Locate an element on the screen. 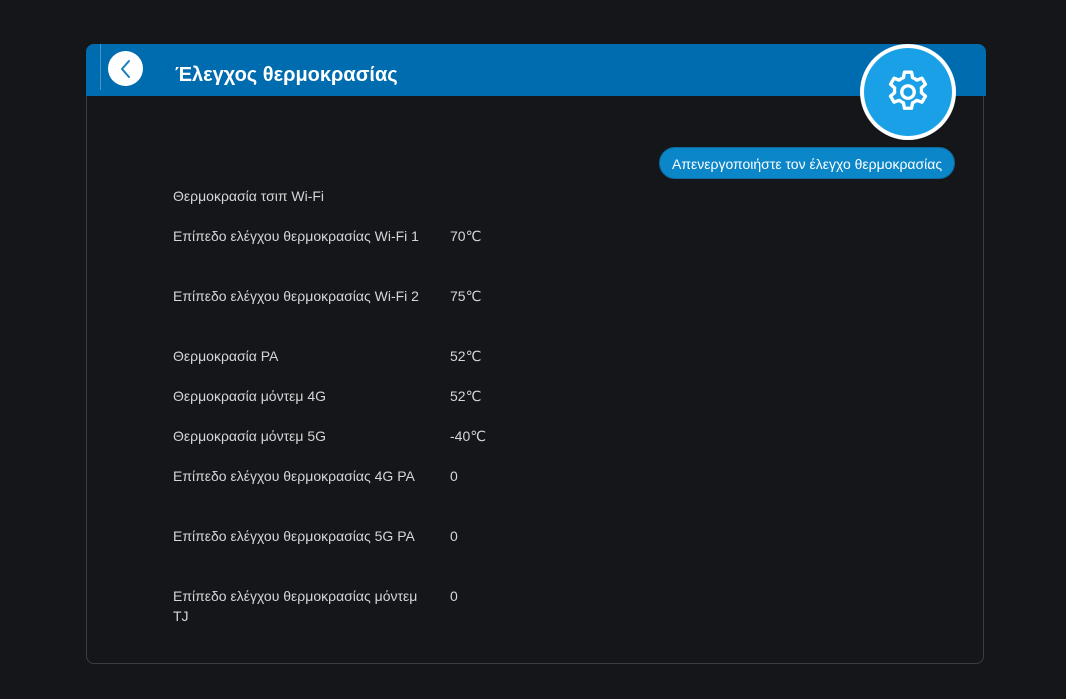 The height and width of the screenshot is (699, 1066). section-label: Θερμοκρασία τσιπ Wi-Fi is located at coordinates (249, 196).